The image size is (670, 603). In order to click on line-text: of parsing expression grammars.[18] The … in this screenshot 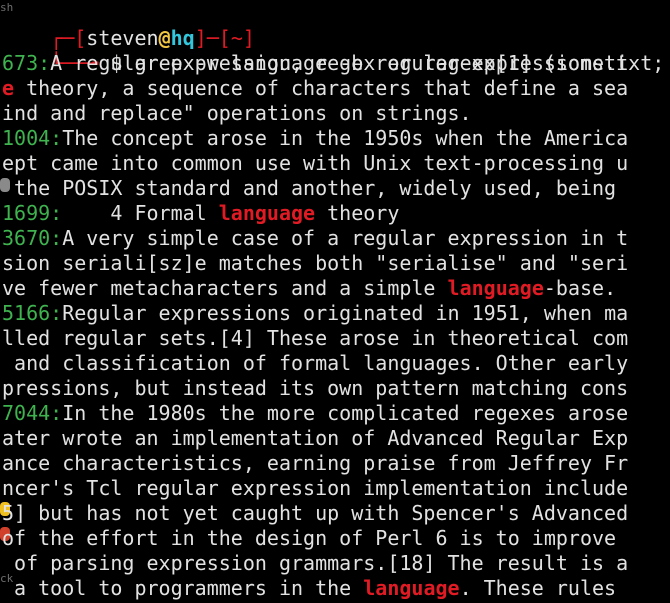, I will do `click(315, 563)`.